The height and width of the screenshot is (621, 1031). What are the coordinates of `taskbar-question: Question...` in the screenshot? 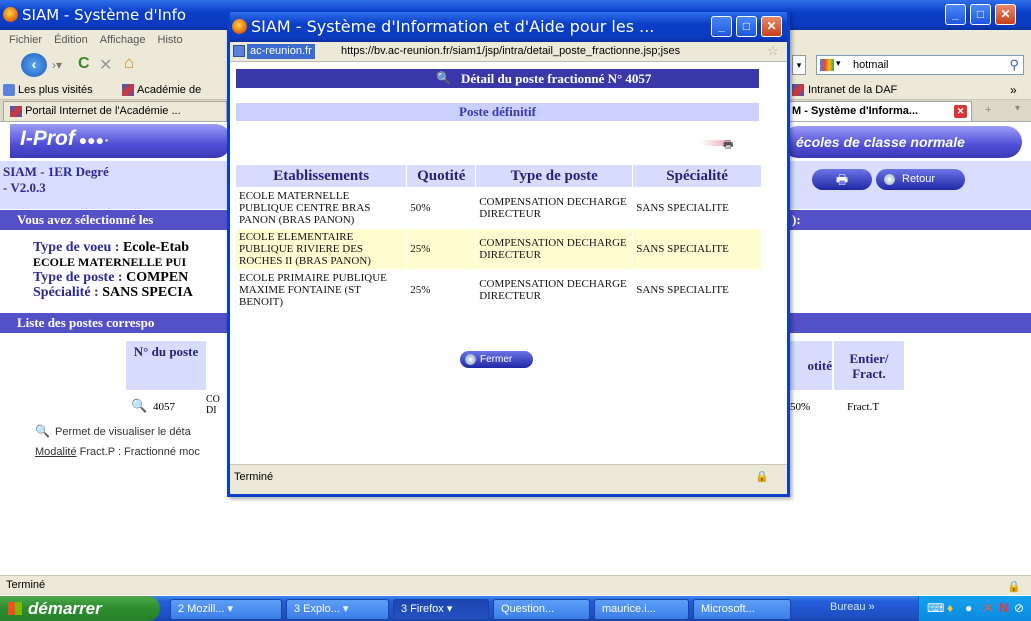 It's located at (541, 609).